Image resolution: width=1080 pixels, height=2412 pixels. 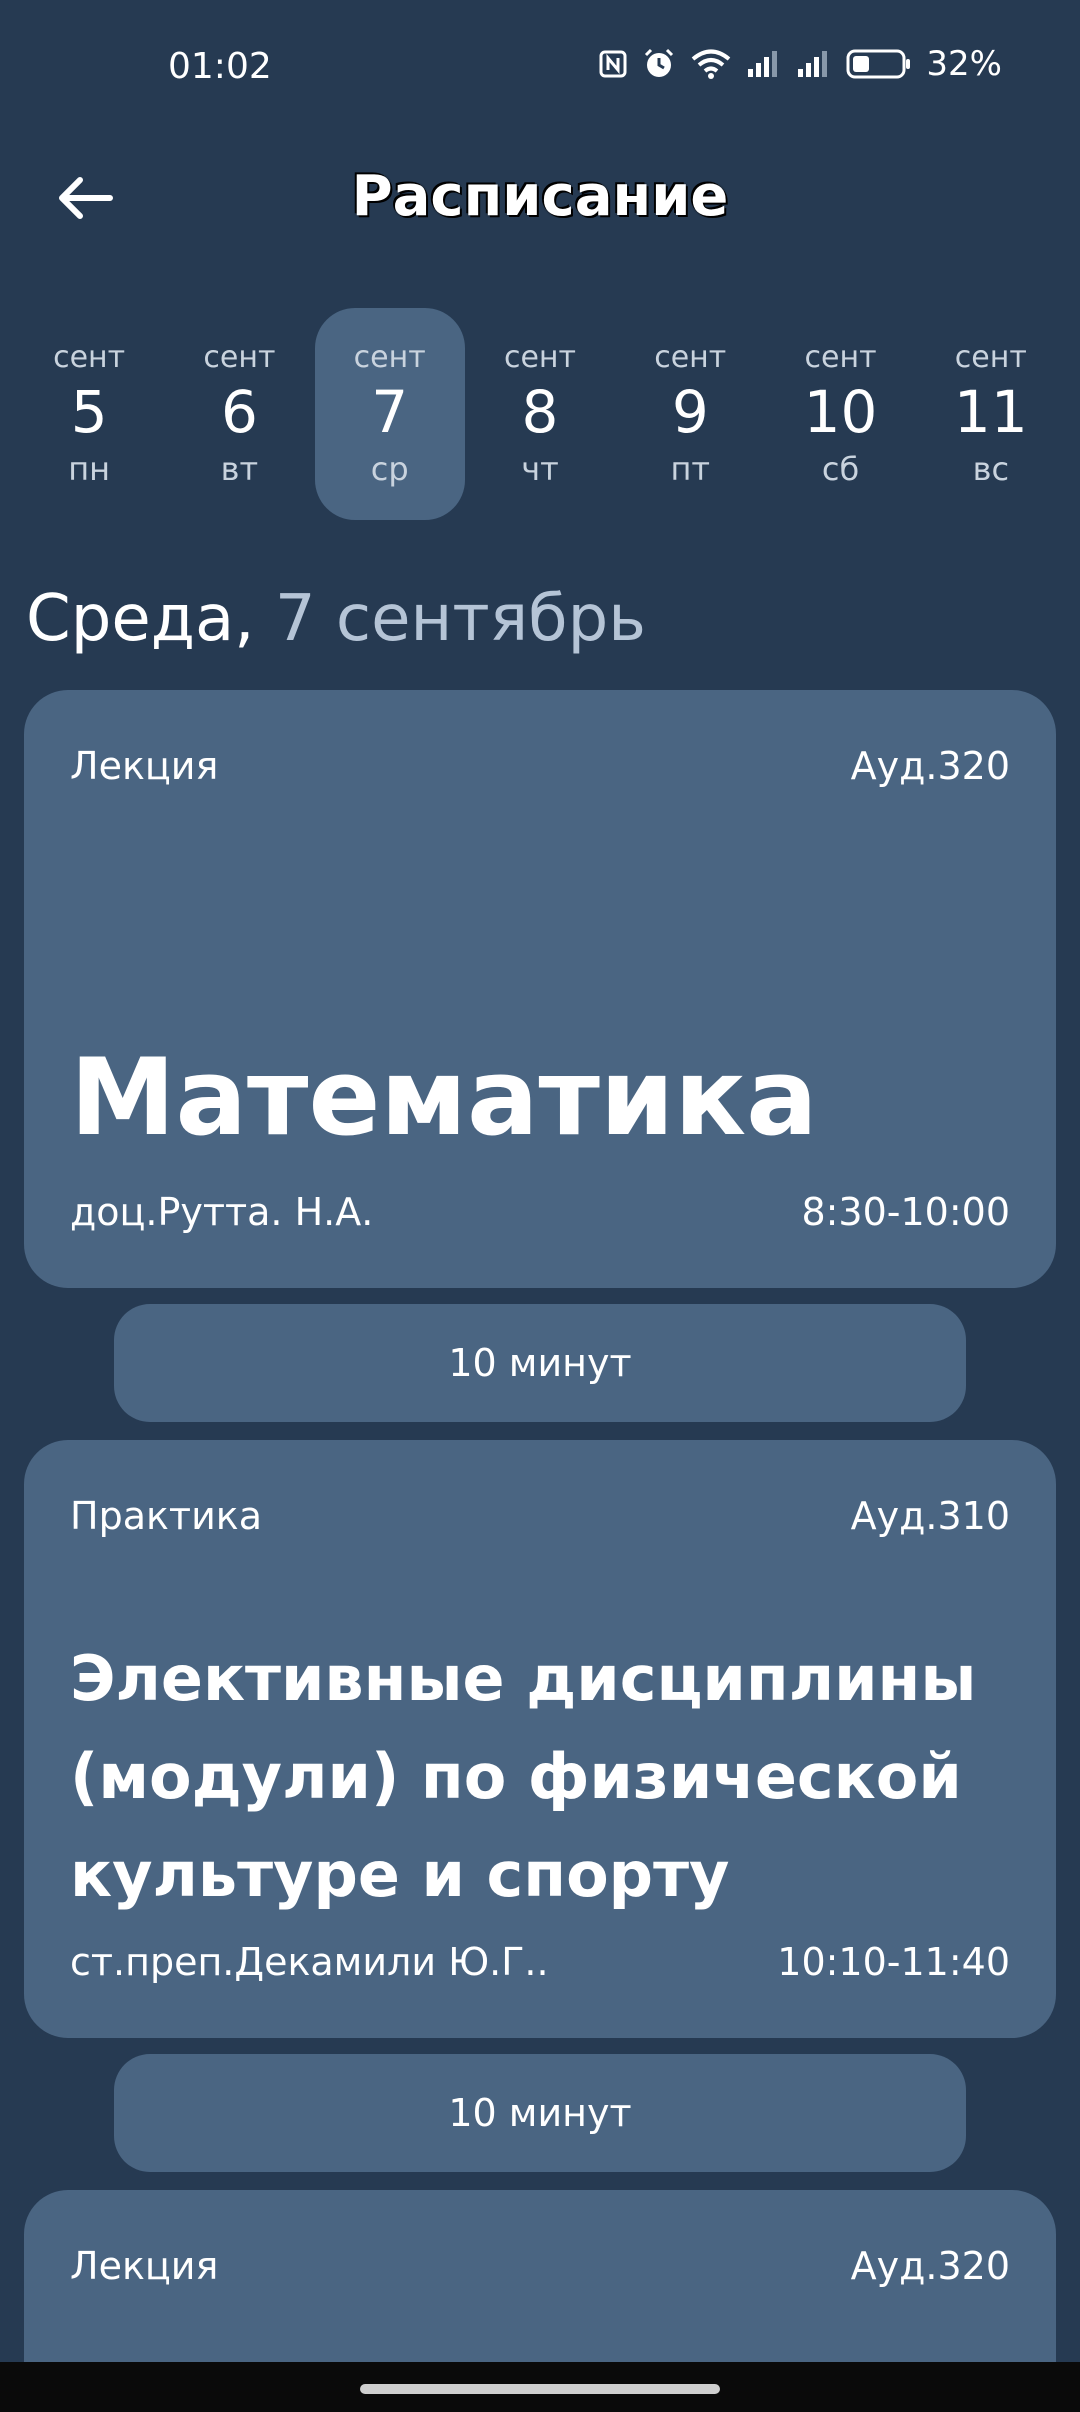 I want to click on day-cell: сент 5 пн, so click(x=89, y=414).